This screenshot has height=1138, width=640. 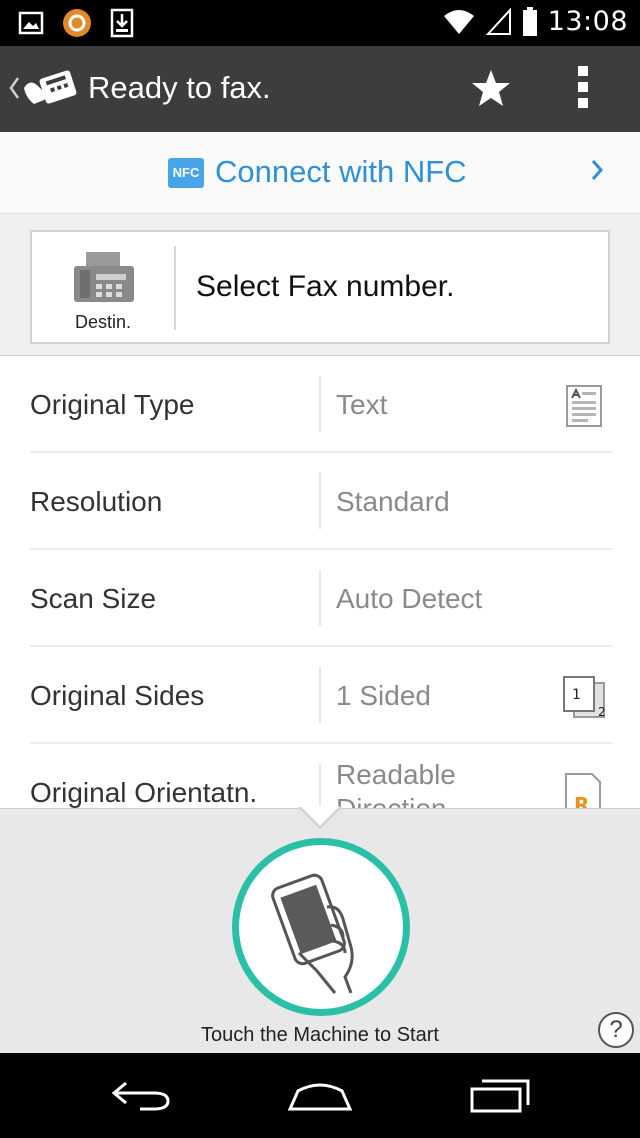 What do you see at coordinates (616, 1030) in the screenshot?
I see `help-button: ?` at bounding box center [616, 1030].